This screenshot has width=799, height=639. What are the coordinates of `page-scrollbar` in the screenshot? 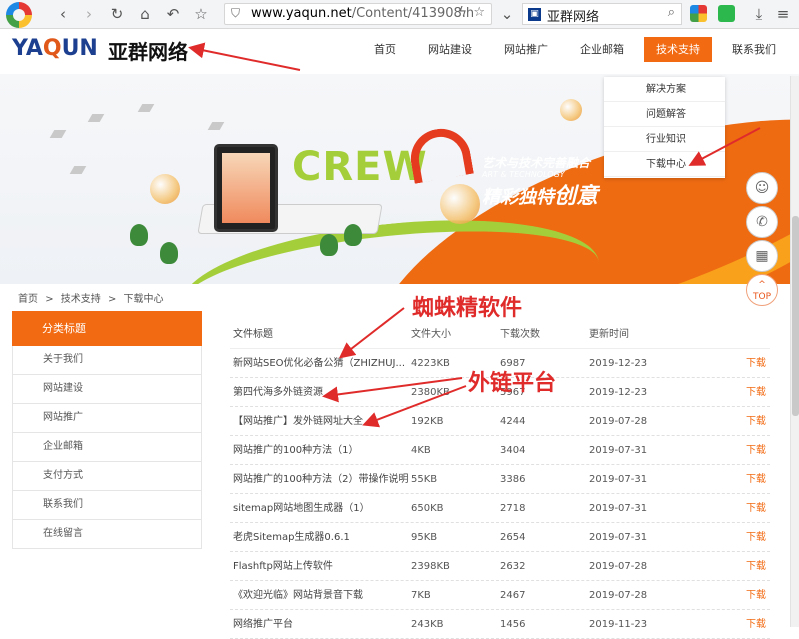 It's located at (794, 351).